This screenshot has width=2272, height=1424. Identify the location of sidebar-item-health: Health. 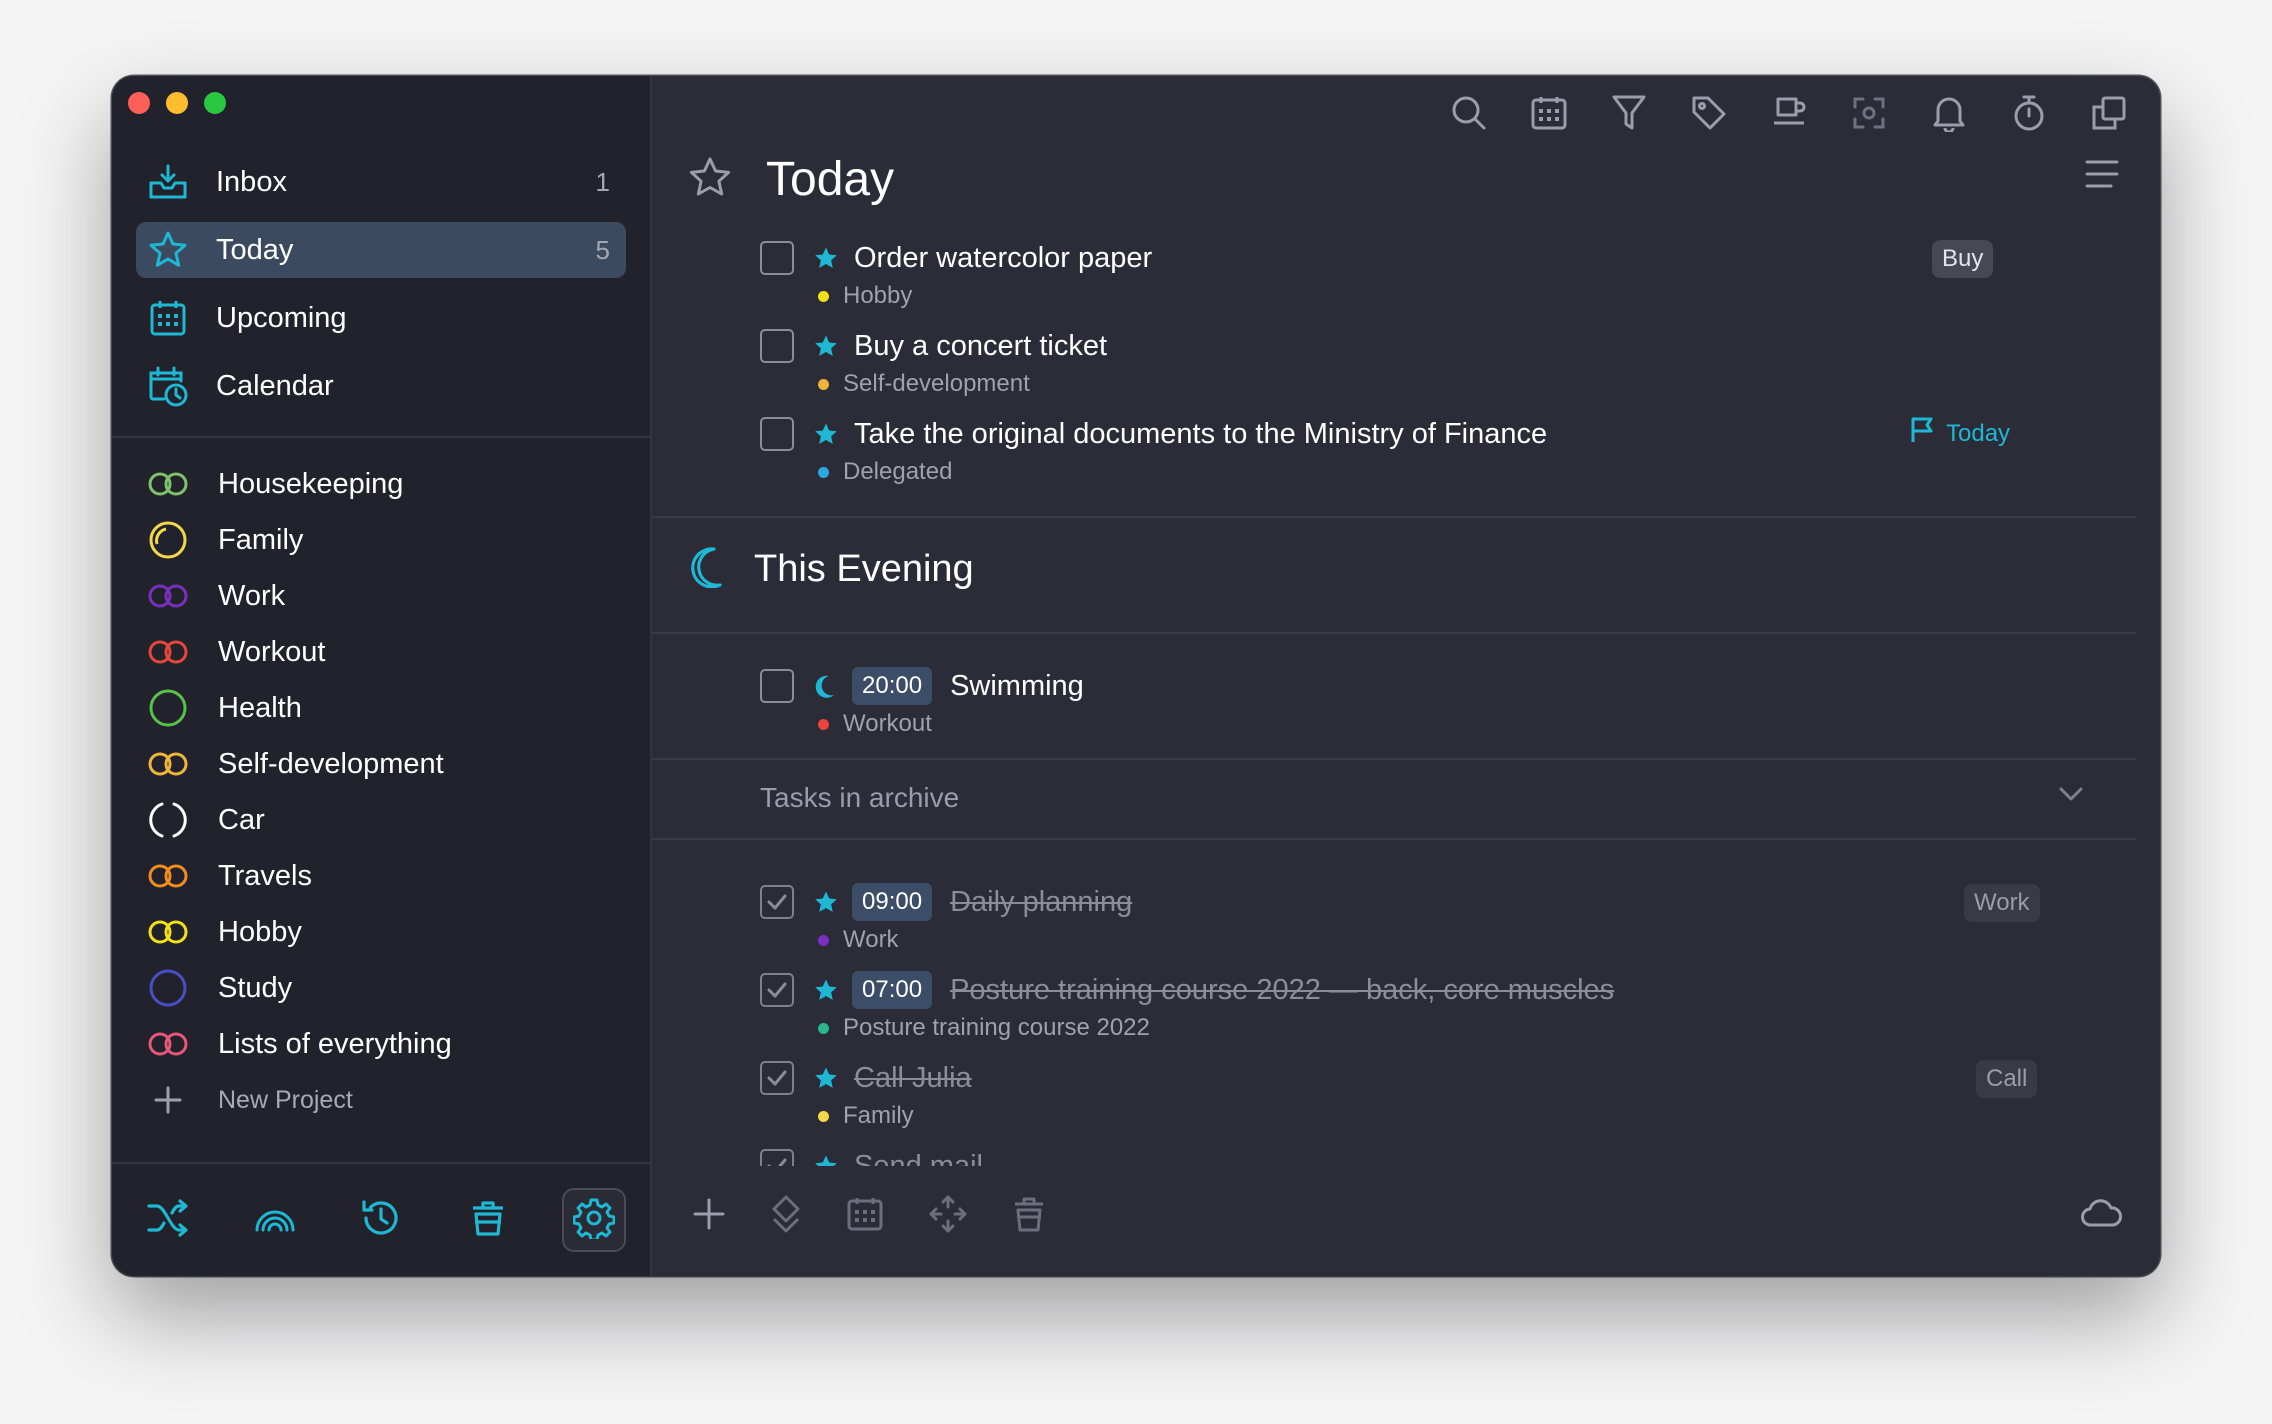
(381, 708).